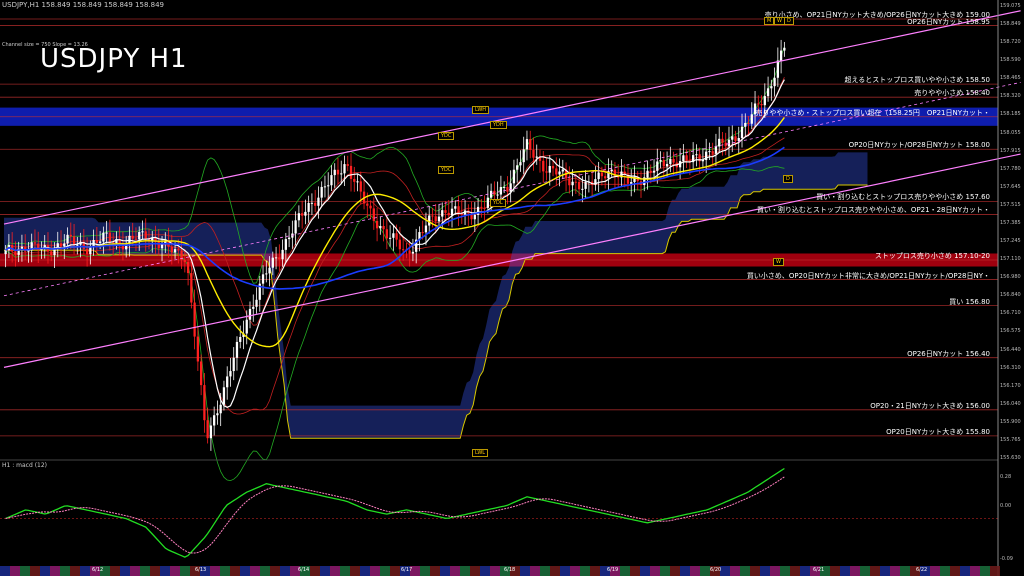 The image size is (1024, 576). I want to click on price-tick-label: 156.170, so click(1010, 385).